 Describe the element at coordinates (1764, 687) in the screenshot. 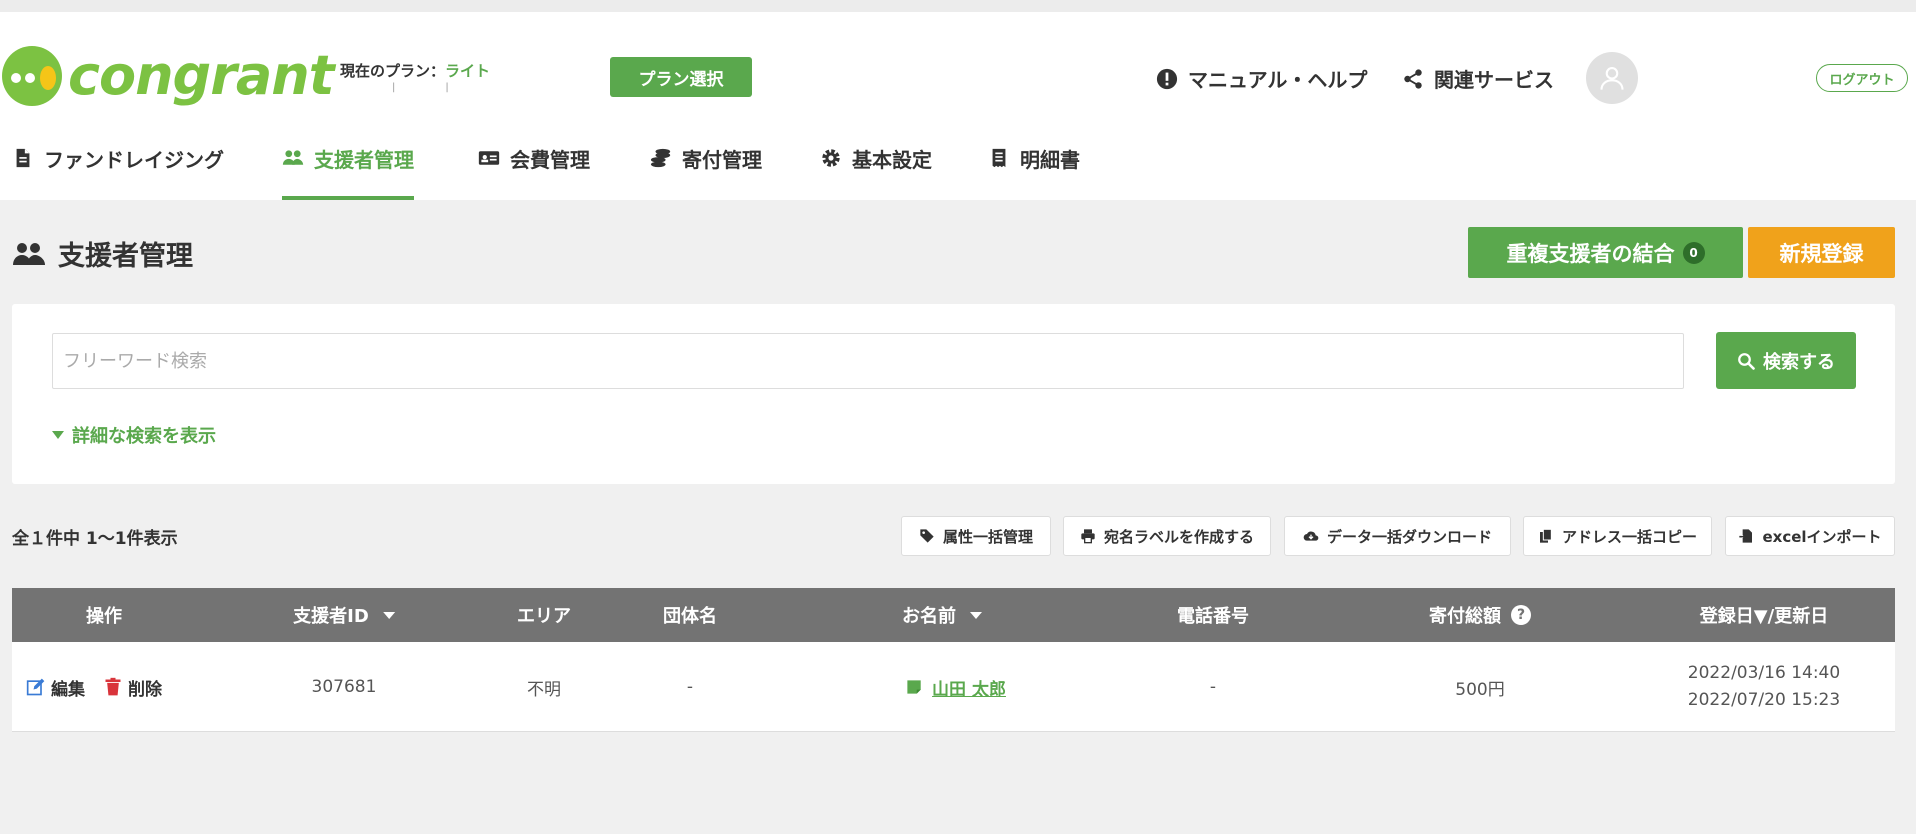

I see `cell-dates: 2022/03/16 14:40 2022/07/20 15:23` at that location.